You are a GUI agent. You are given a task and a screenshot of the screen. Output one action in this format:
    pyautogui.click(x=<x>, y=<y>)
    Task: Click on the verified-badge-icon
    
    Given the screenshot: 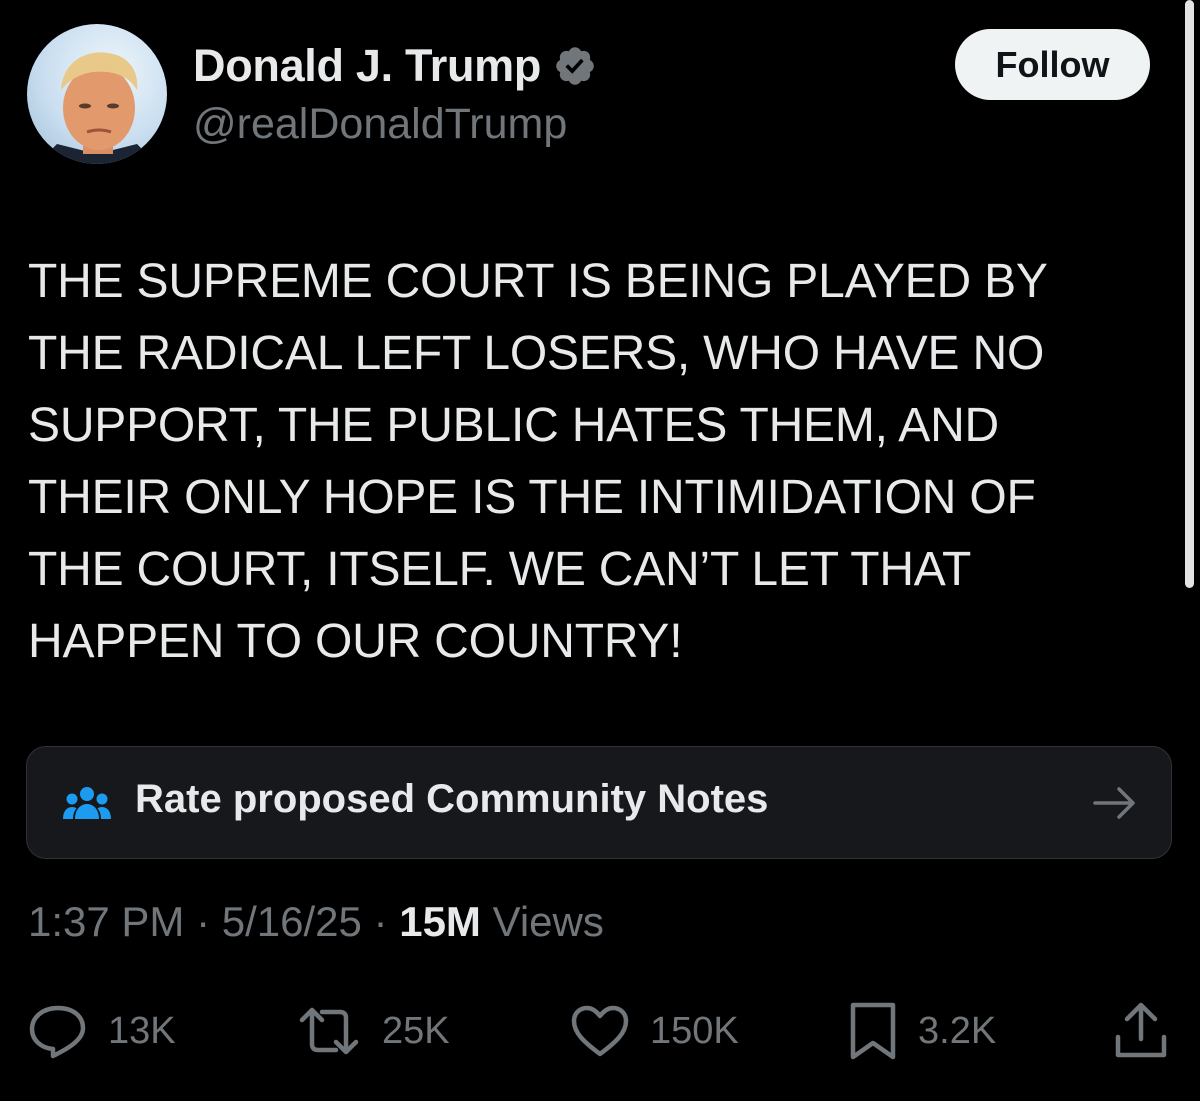 What is the action you would take?
    pyautogui.click(x=575, y=66)
    